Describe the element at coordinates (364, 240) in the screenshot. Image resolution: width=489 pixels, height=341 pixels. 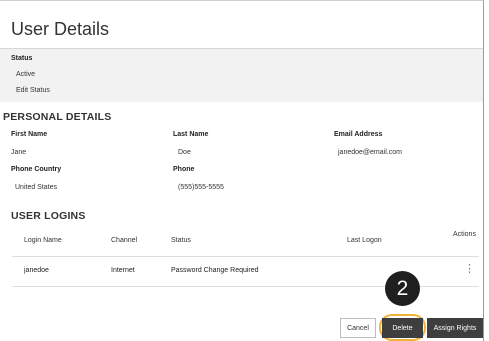
I see `col-last-logon: Last Logon` at that location.